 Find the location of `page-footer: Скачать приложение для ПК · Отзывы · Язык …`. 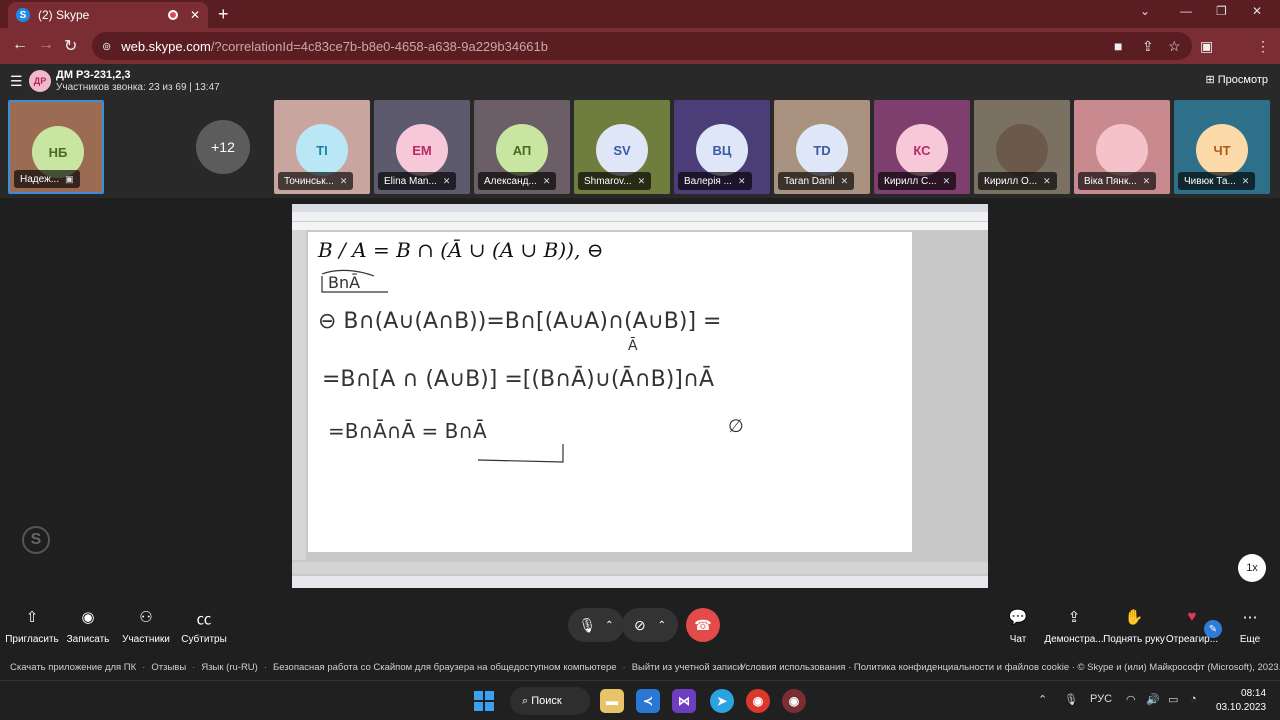

page-footer: Скачать приложение для ПК · Отзывы · Язык … is located at coordinates (640, 667).